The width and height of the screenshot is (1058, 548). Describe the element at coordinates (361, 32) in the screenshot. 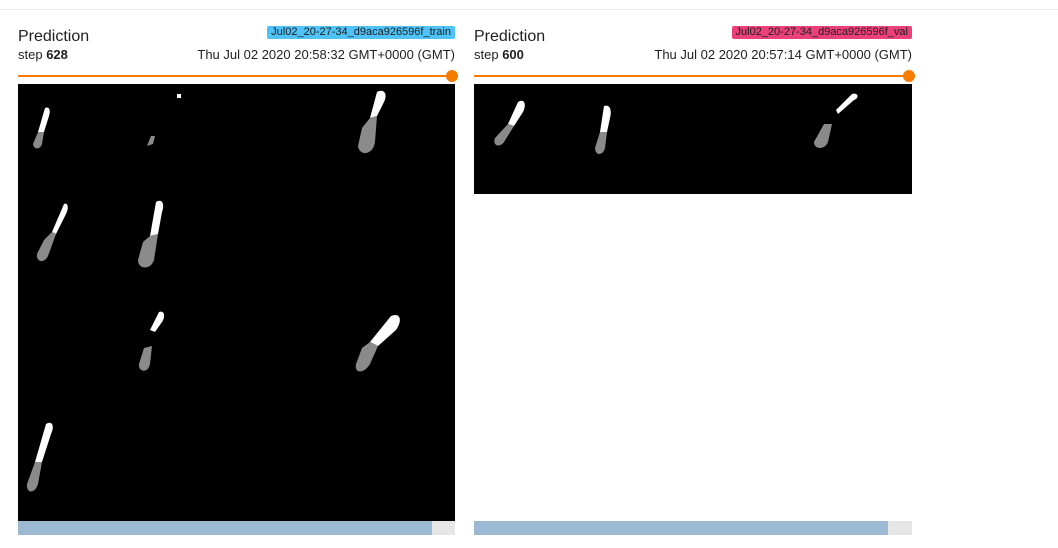

I see `run-tag-train: Jul02_20-27-34_d9aca926596f_train` at that location.